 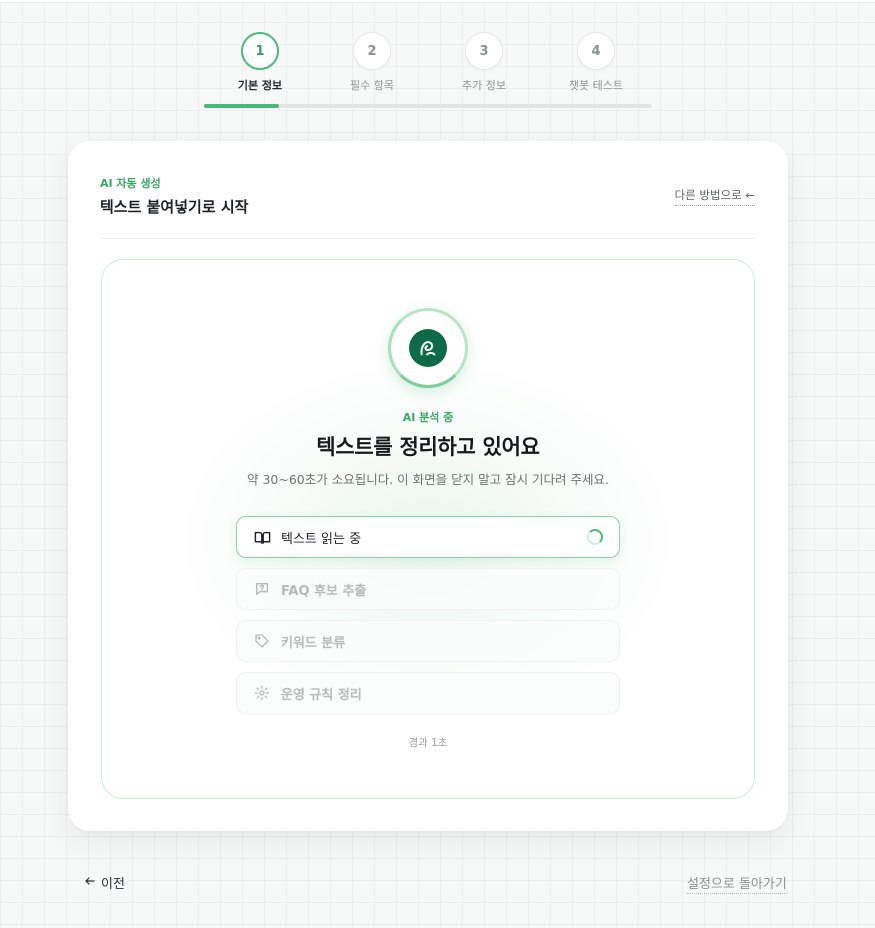 I want to click on brand-logo-icon, so click(x=428, y=348).